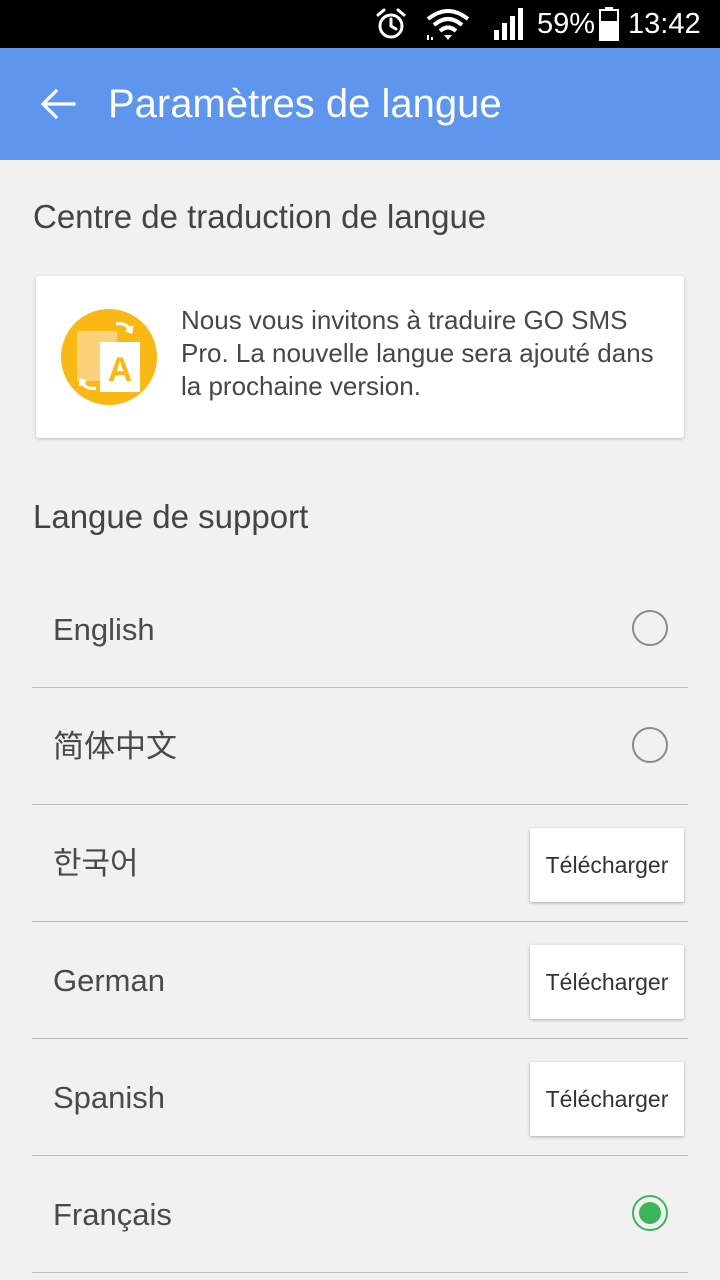 The width and height of the screenshot is (720, 1280). I want to click on language-row-korean: 한국어 Télécharger, so click(360, 864).